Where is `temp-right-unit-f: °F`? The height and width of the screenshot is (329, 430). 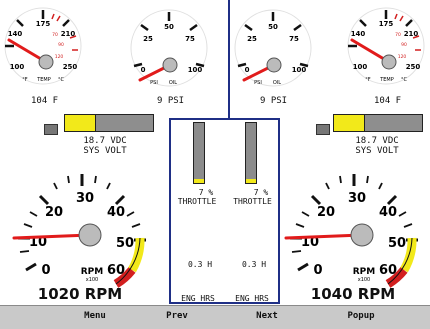 temp-right-unit-f: °F is located at coordinates (368, 80).